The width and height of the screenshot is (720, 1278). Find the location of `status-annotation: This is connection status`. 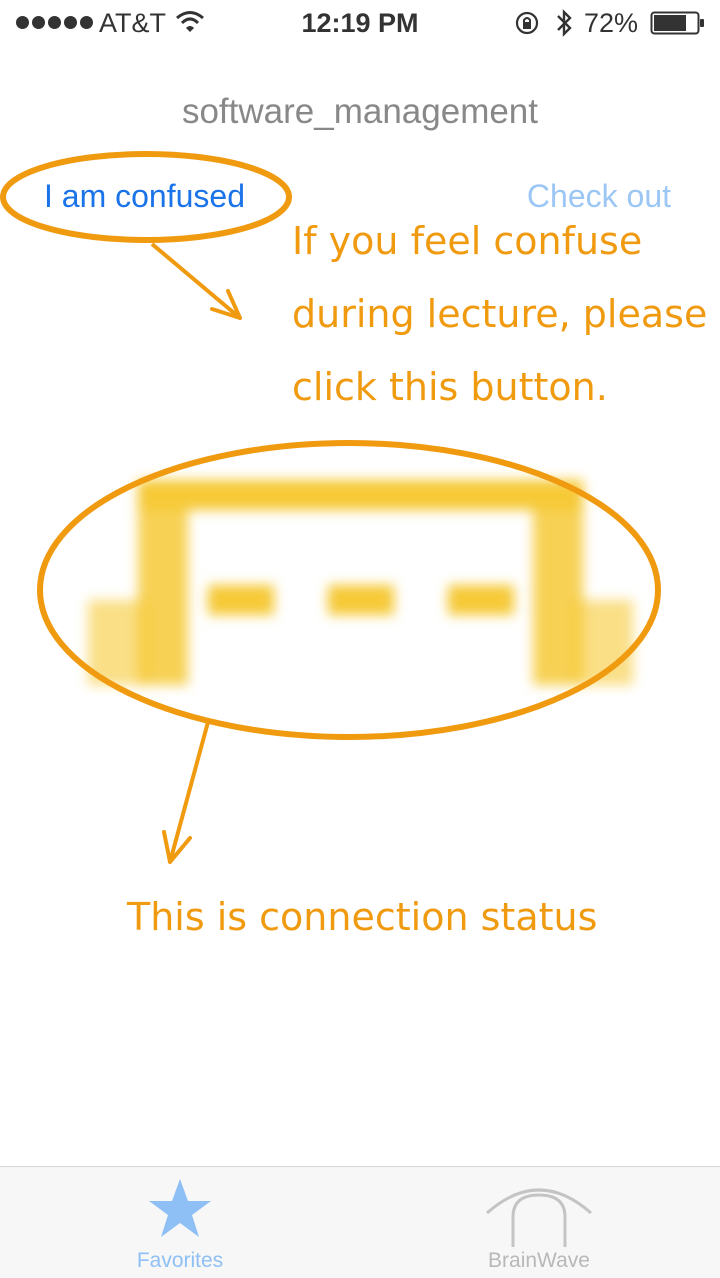

status-annotation: This is connection status is located at coordinates (362, 917).